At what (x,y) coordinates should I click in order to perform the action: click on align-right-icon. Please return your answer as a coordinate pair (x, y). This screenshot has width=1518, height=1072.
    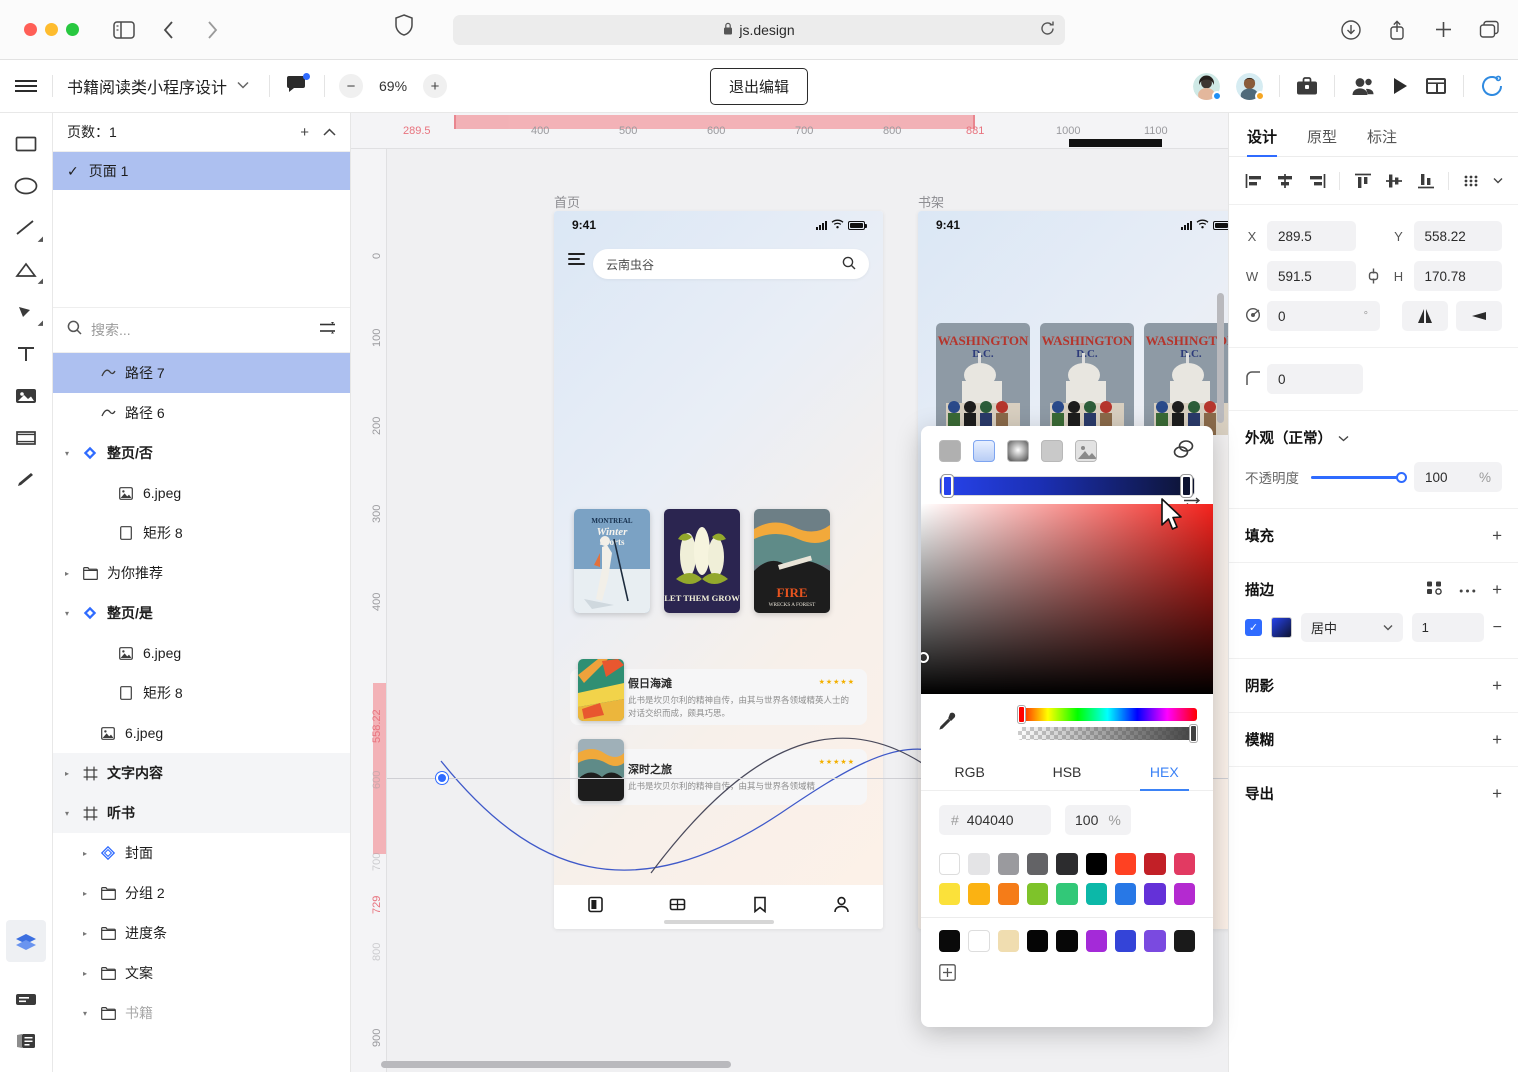
    Looking at the image, I should click on (1316, 181).